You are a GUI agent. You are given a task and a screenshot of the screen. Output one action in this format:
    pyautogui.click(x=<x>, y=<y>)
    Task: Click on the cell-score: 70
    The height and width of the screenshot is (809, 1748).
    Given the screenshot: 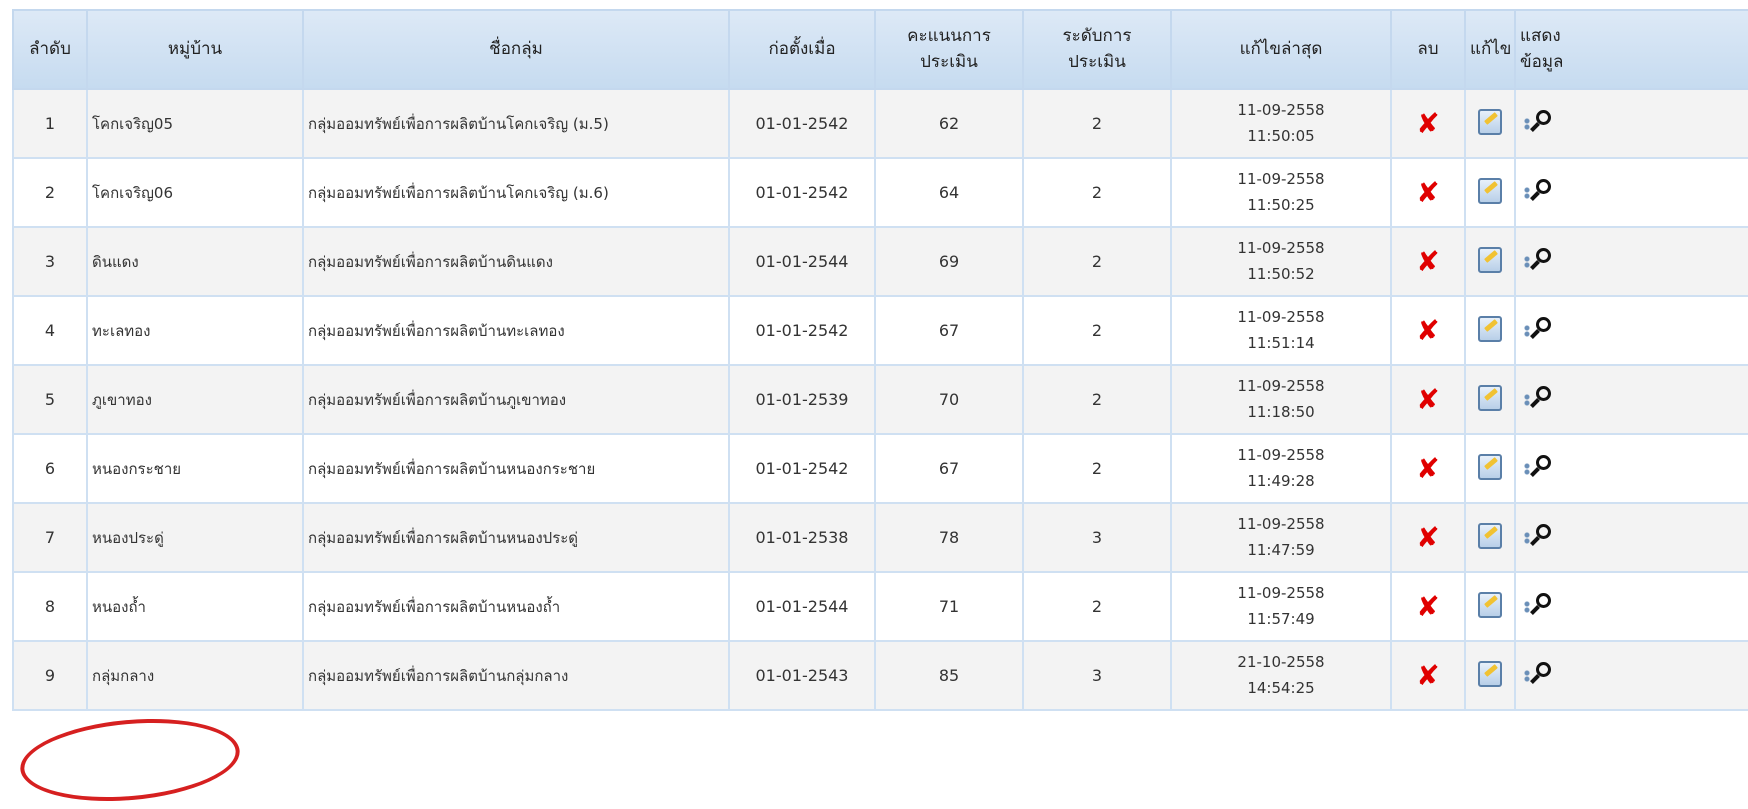 What is the action you would take?
    pyautogui.click(x=949, y=399)
    